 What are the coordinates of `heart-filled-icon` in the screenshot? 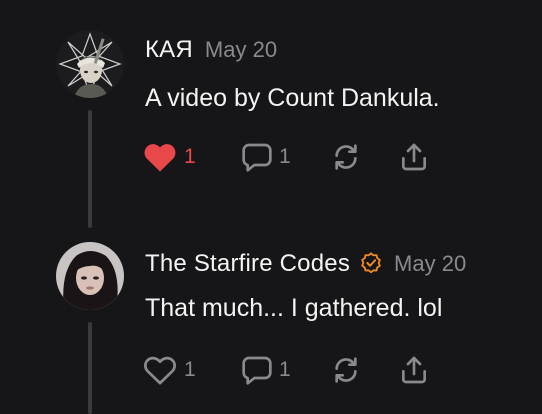 It's located at (160, 158).